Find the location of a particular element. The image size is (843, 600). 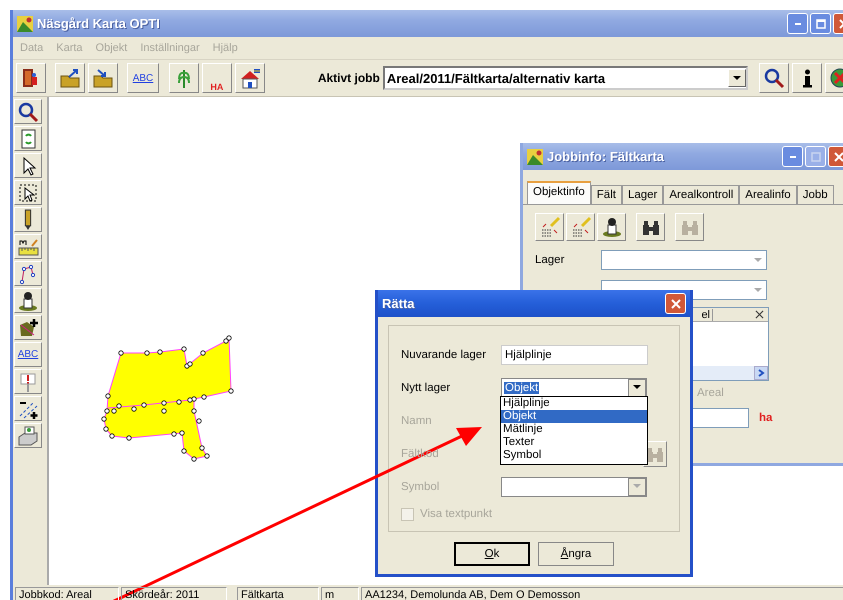

selection-pointer-icon is located at coordinates (28, 193).